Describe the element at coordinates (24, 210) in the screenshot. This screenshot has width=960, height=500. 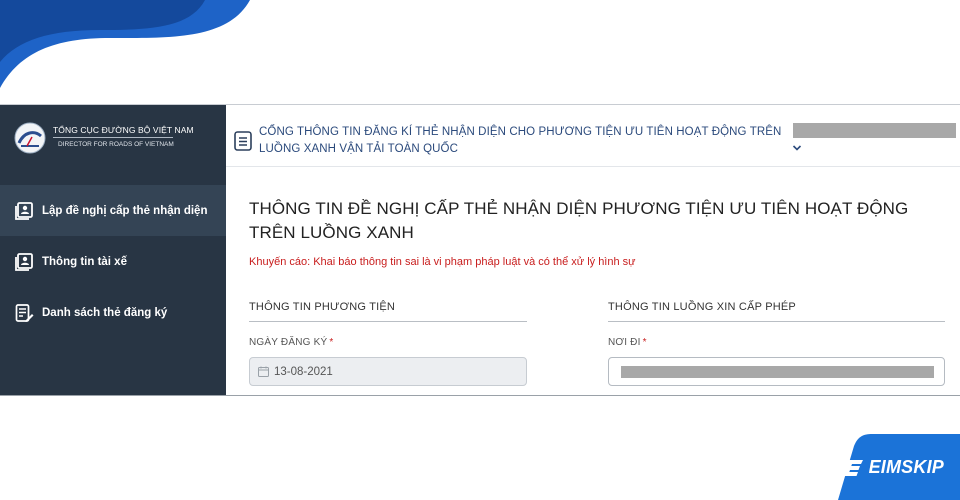
I see `id-card-icon` at that location.